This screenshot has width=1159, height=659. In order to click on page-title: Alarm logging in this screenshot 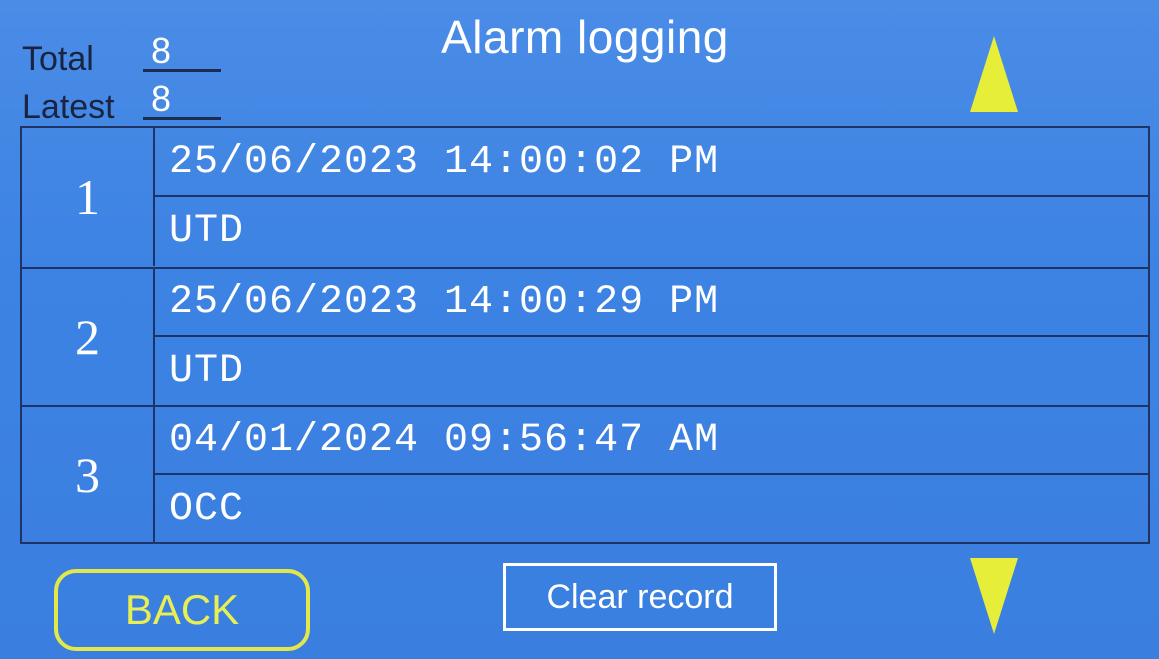, I will do `click(585, 37)`.